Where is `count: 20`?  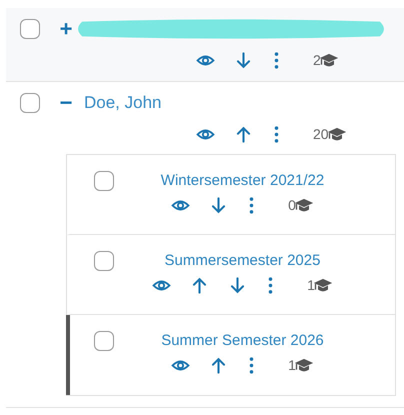 count: 20 is located at coordinates (321, 134).